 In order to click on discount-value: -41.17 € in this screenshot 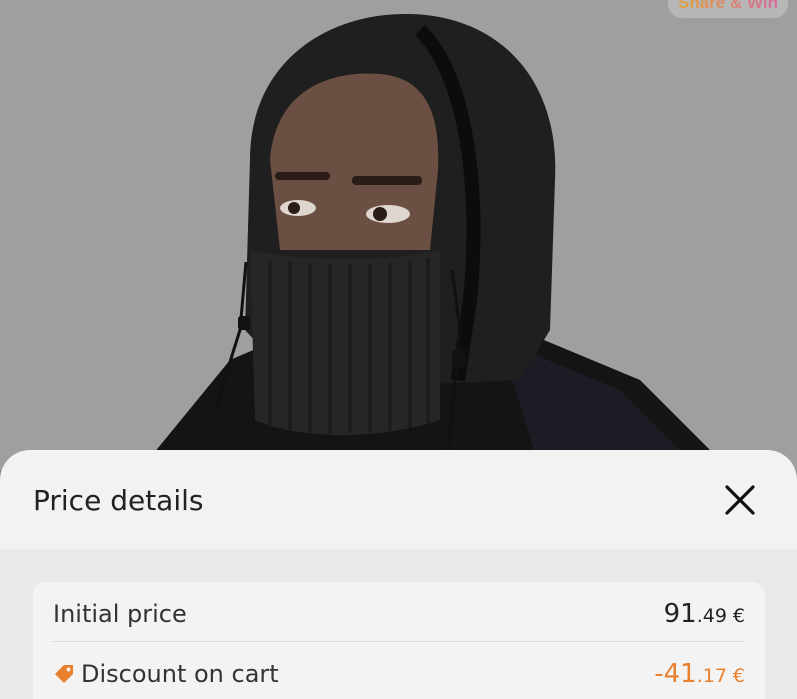, I will do `click(699, 674)`.